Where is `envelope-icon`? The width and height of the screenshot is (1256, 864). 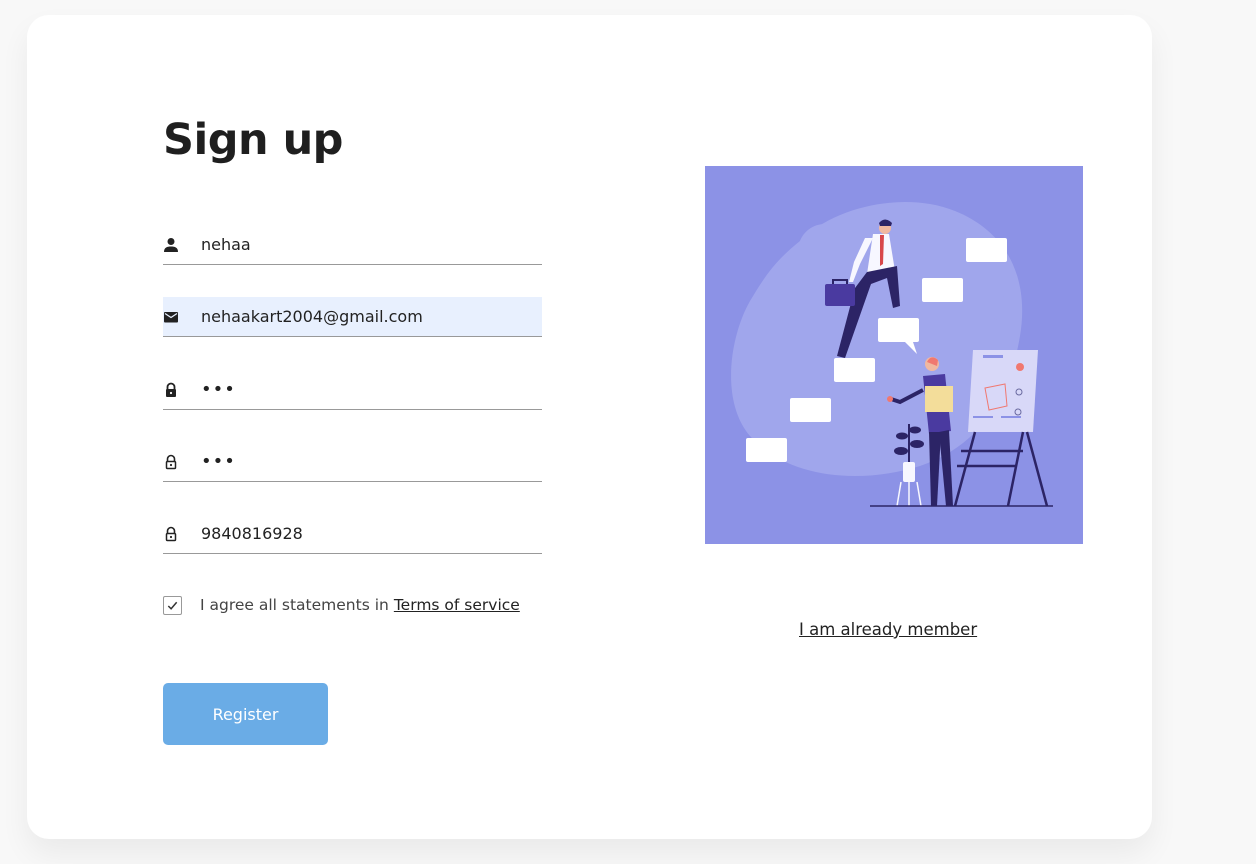 envelope-icon is located at coordinates (171, 317).